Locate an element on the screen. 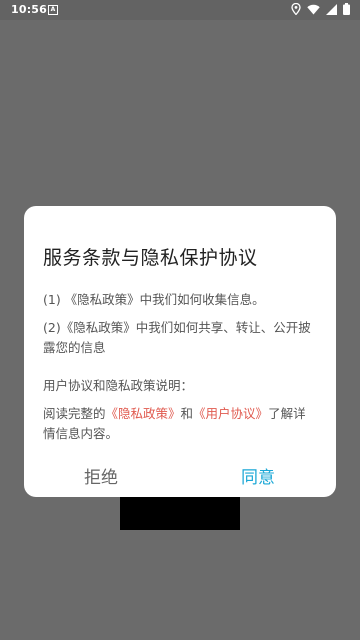  agree-button: 同意 is located at coordinates (258, 478).